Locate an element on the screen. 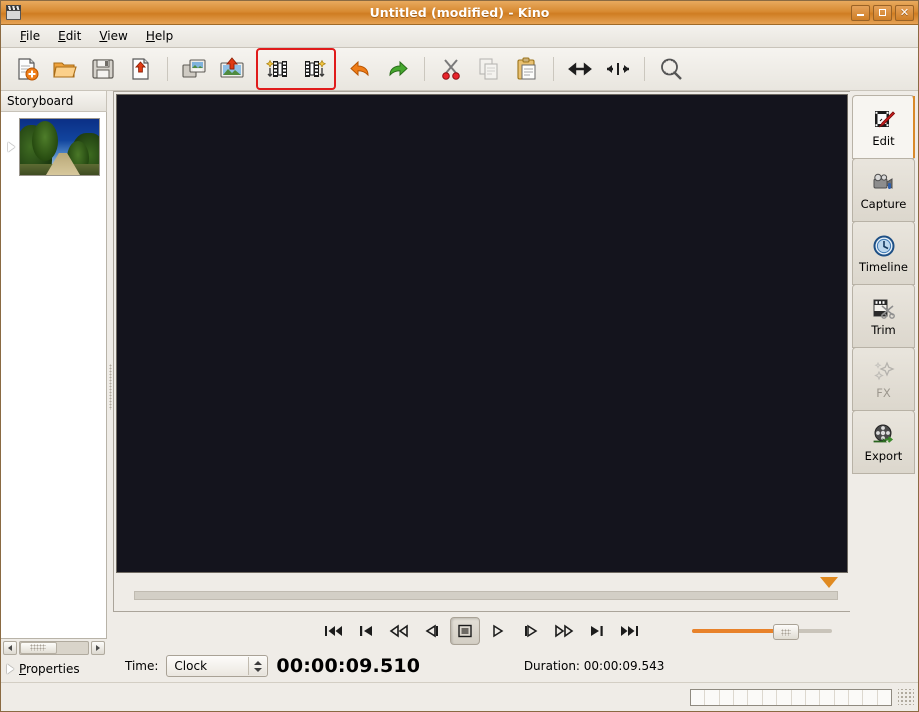 This screenshot has height=712, width=919. previous-scene-button is located at coordinates (366, 631).